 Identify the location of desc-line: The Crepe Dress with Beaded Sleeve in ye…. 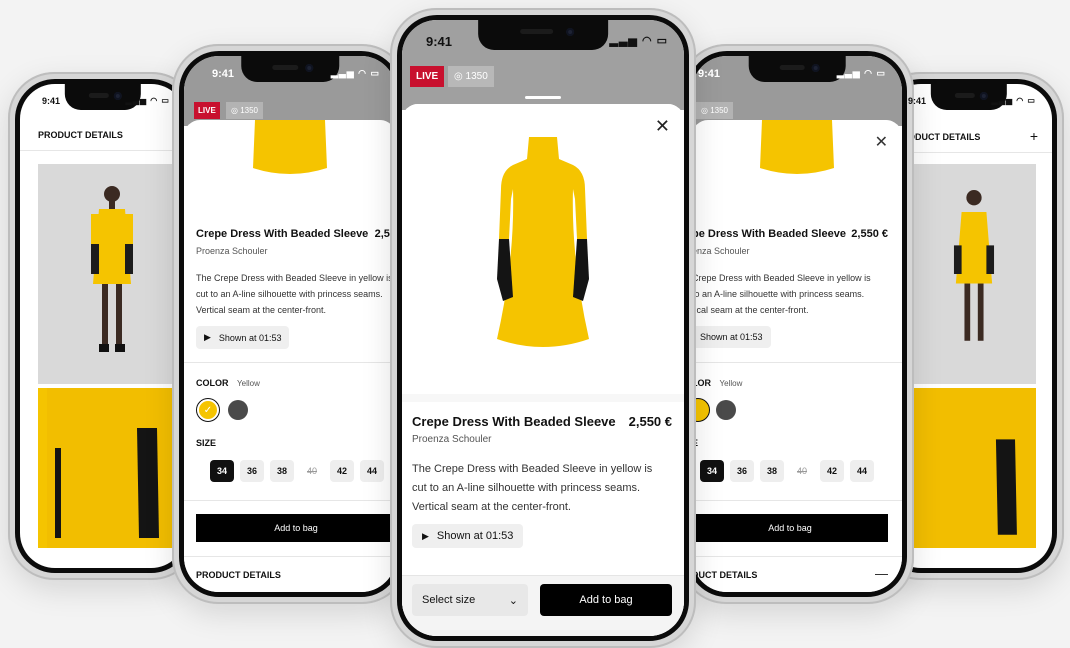
(294, 278).